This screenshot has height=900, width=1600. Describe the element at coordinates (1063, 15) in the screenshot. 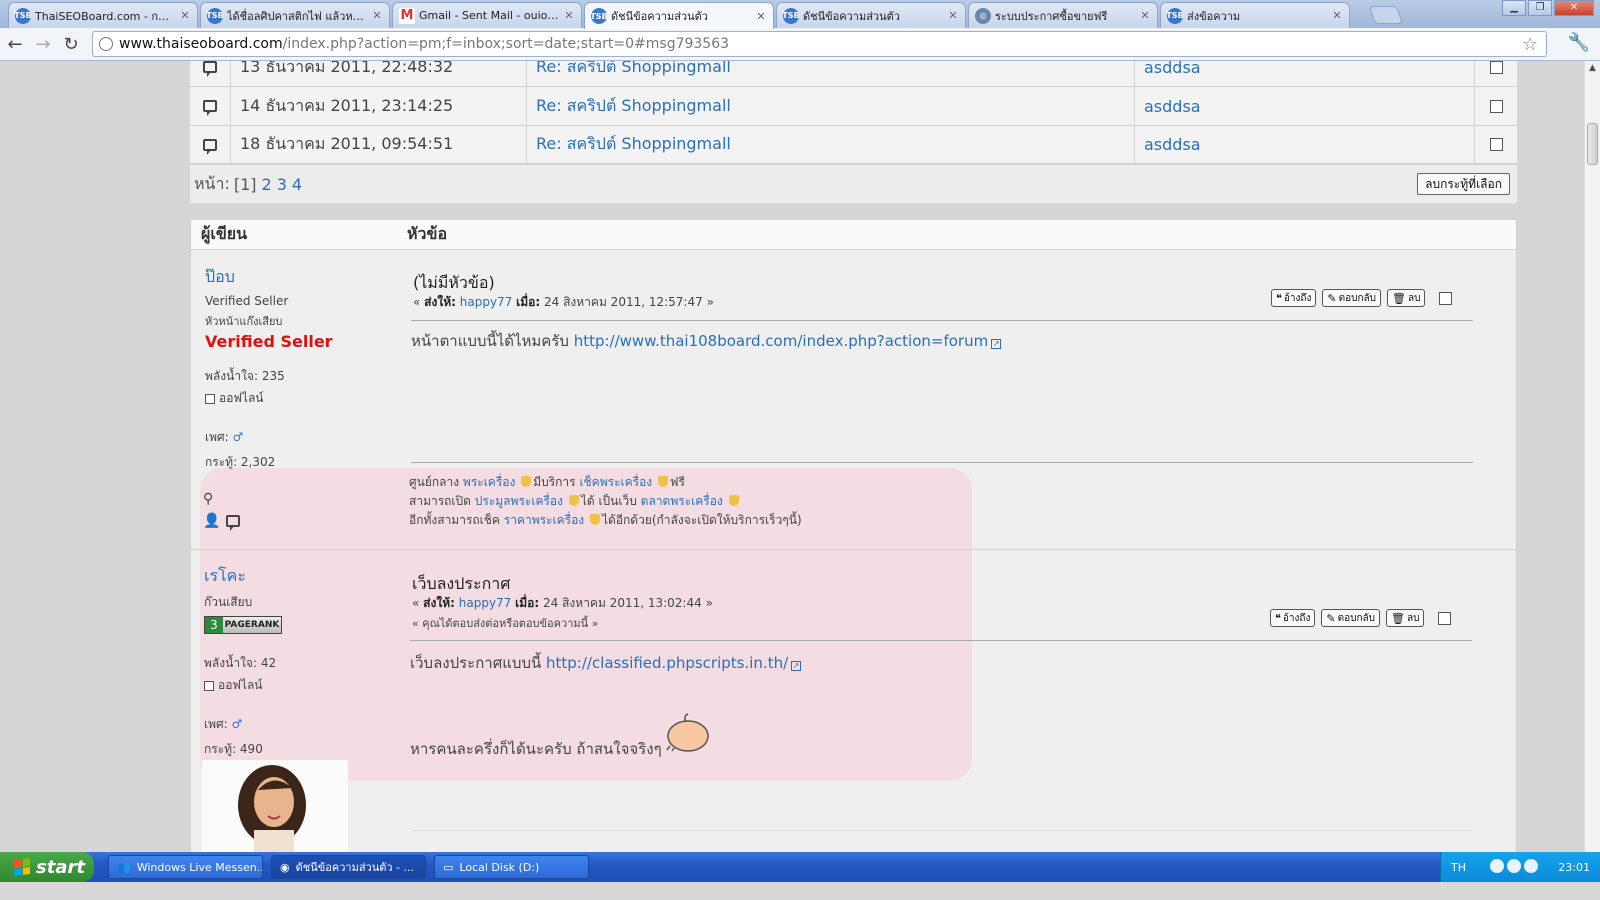

I see `tab-classifieds: ◎ ระบบประกาศซื้อขายฟรี ✕` at that location.